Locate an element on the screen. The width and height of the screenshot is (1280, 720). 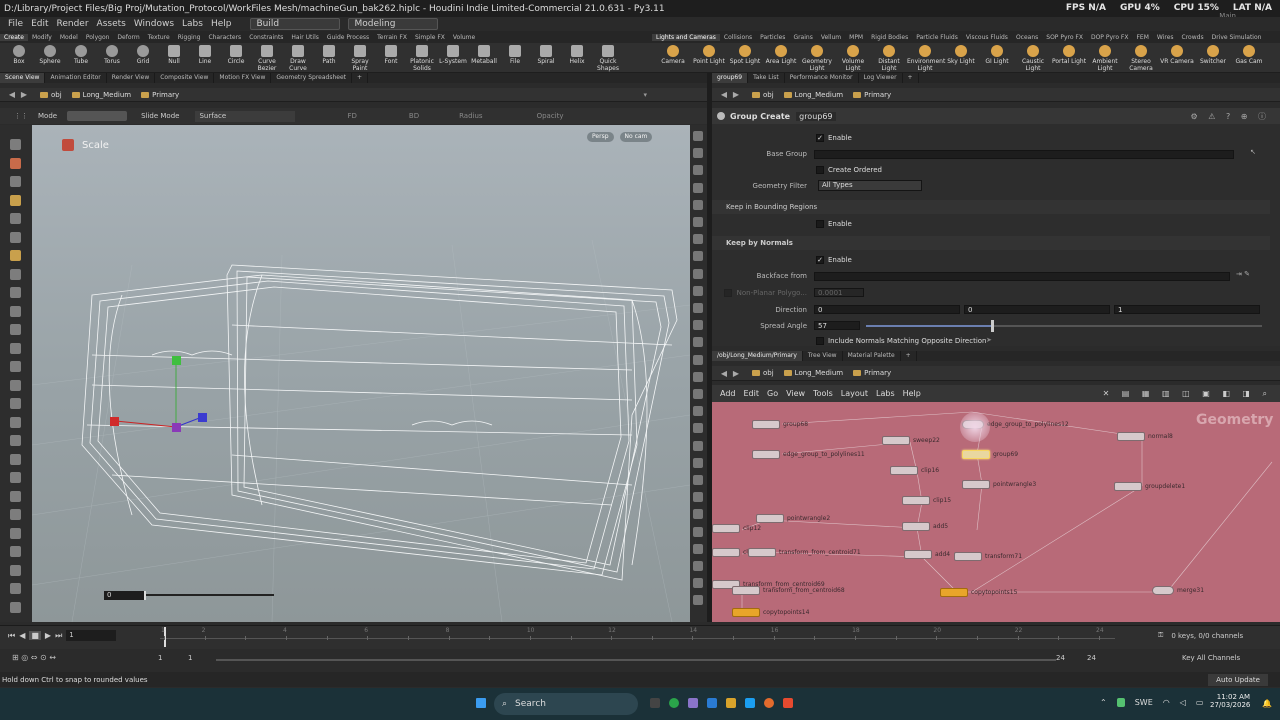
direction-x-field: 0 is located at coordinates (887, 309).